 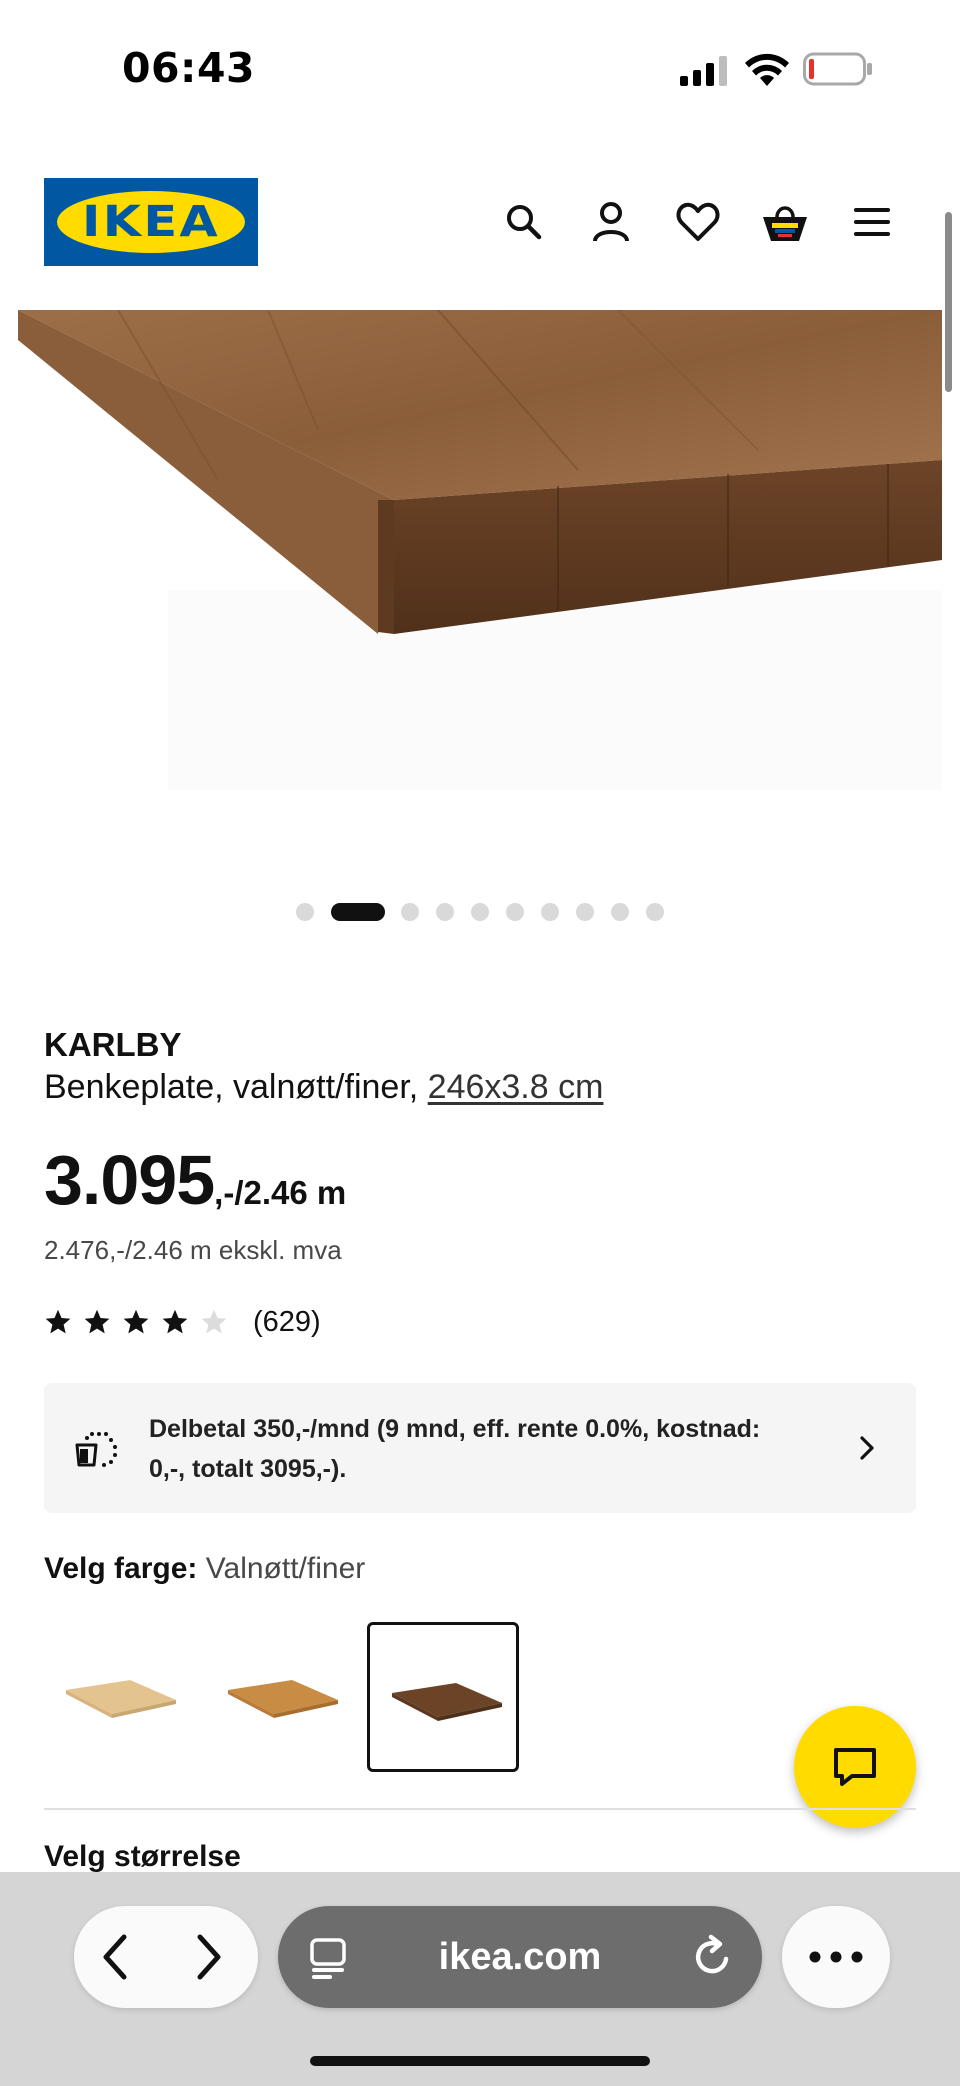 I want to click on size-picker-label: Velg størrelse, so click(x=142, y=1856).